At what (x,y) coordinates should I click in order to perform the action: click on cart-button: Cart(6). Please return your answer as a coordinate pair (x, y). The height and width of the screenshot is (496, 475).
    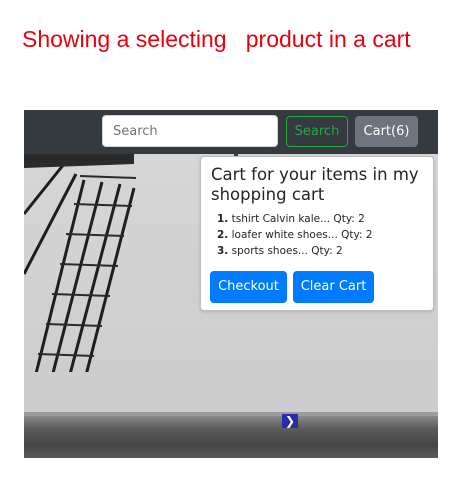
    Looking at the image, I should click on (386, 131).